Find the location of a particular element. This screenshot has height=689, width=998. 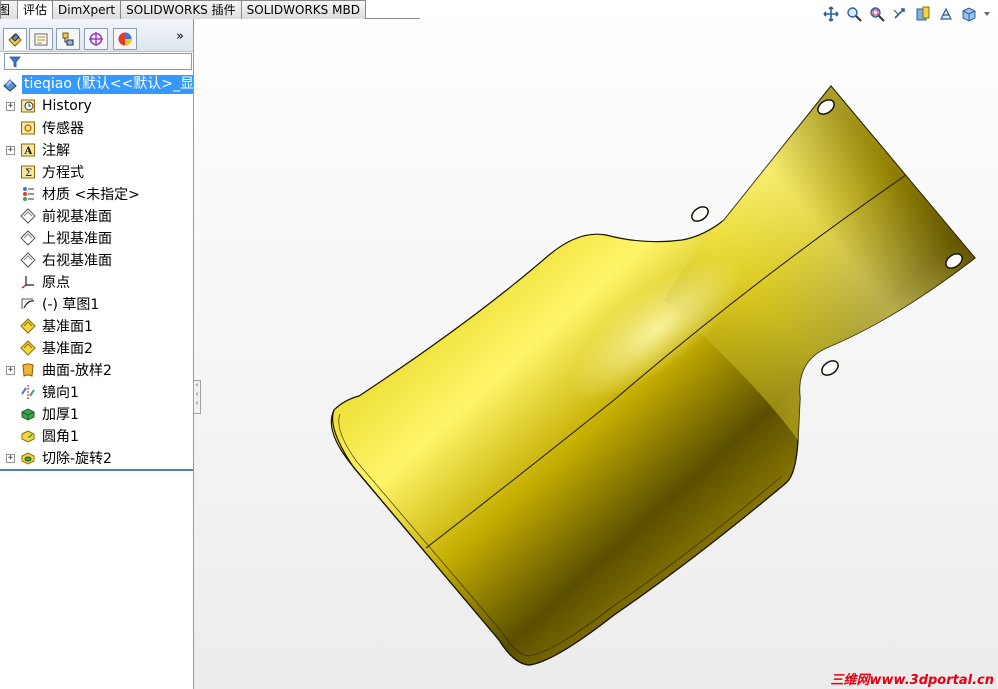

filter-icon is located at coordinates (15, 62).